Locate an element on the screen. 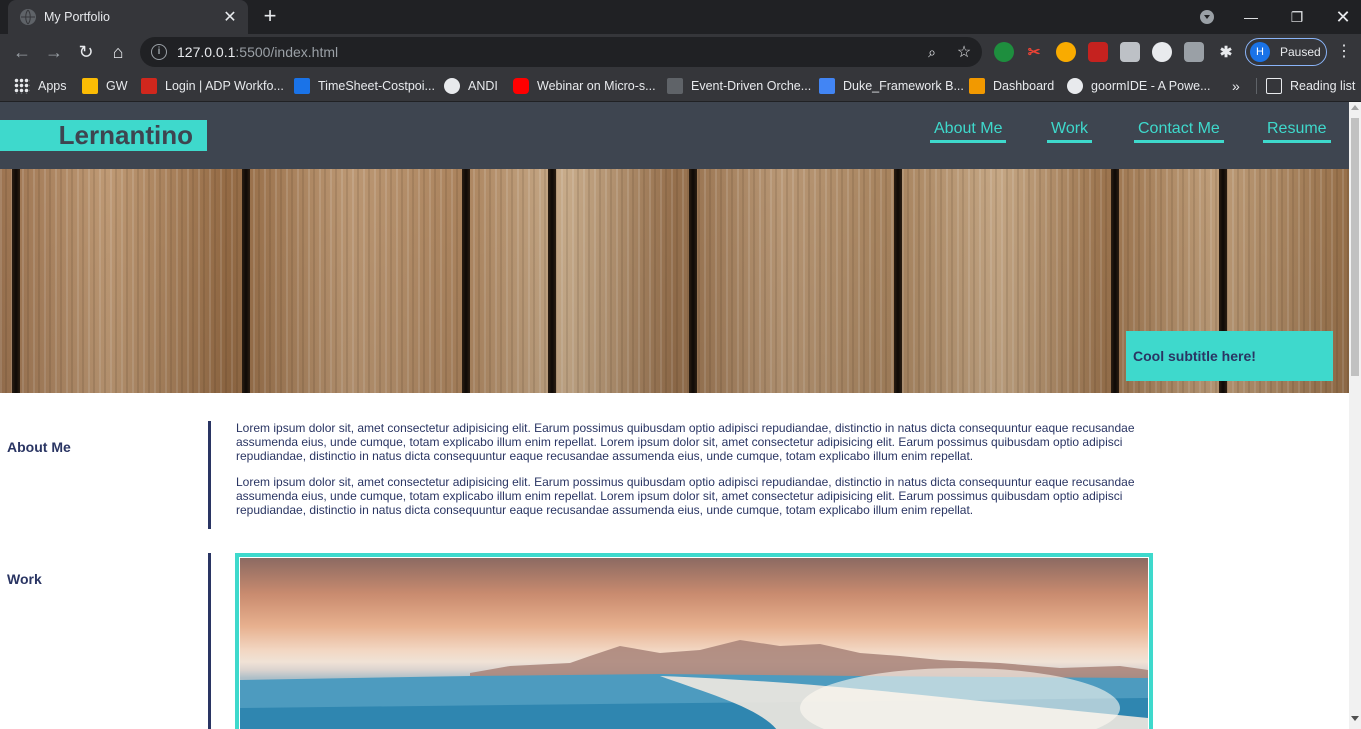  avatar: H is located at coordinates (1260, 52).